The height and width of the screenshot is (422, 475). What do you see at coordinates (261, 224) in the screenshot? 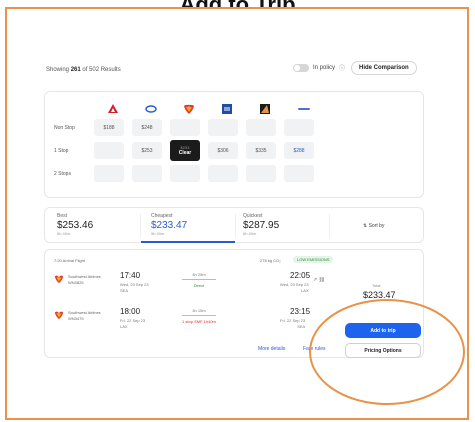
I see `sort-quickest-tab: Quickest $287.95 6h 40m` at bounding box center [261, 224].